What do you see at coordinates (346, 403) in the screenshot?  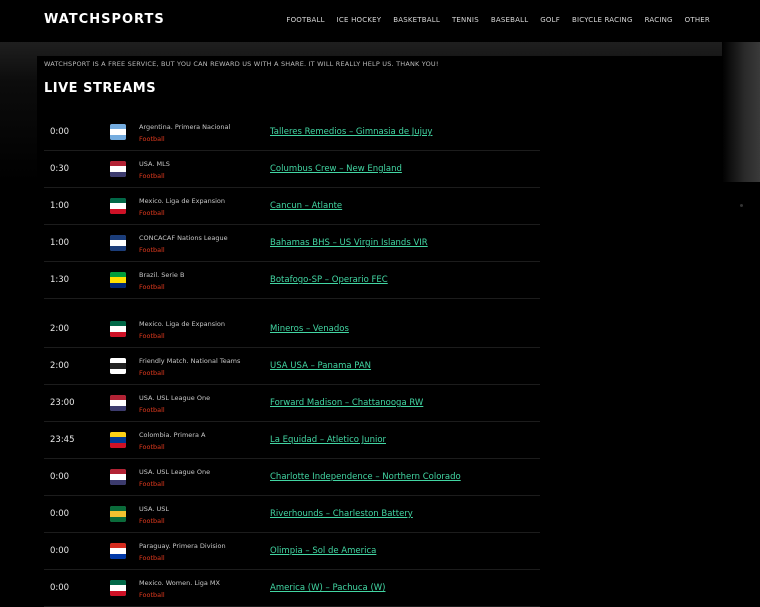 I see `match-link: Forward Madison – Chattanooga RW` at bounding box center [346, 403].